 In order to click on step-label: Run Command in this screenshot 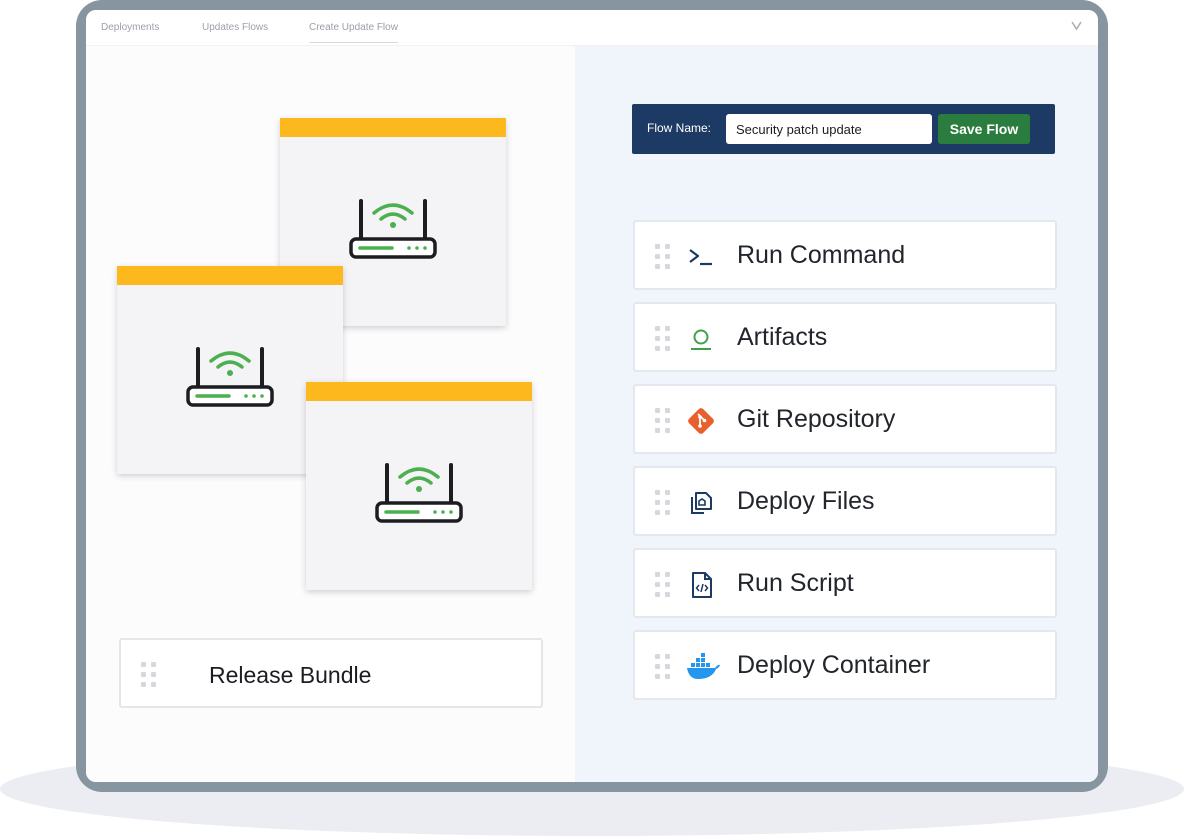, I will do `click(821, 255)`.